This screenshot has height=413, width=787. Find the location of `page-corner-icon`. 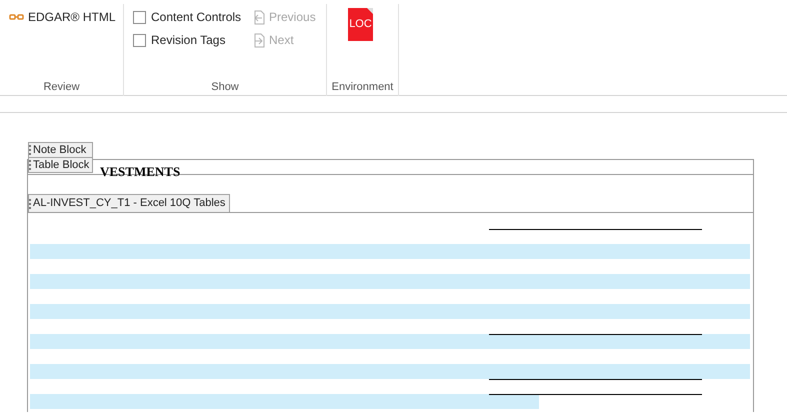

page-corner-icon is located at coordinates (370, 11).